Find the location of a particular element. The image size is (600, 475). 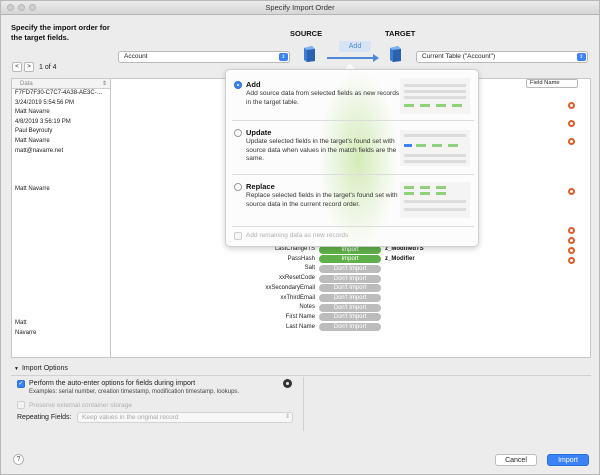

table-row: Last Name Don't Import is located at coordinates (300, 327).